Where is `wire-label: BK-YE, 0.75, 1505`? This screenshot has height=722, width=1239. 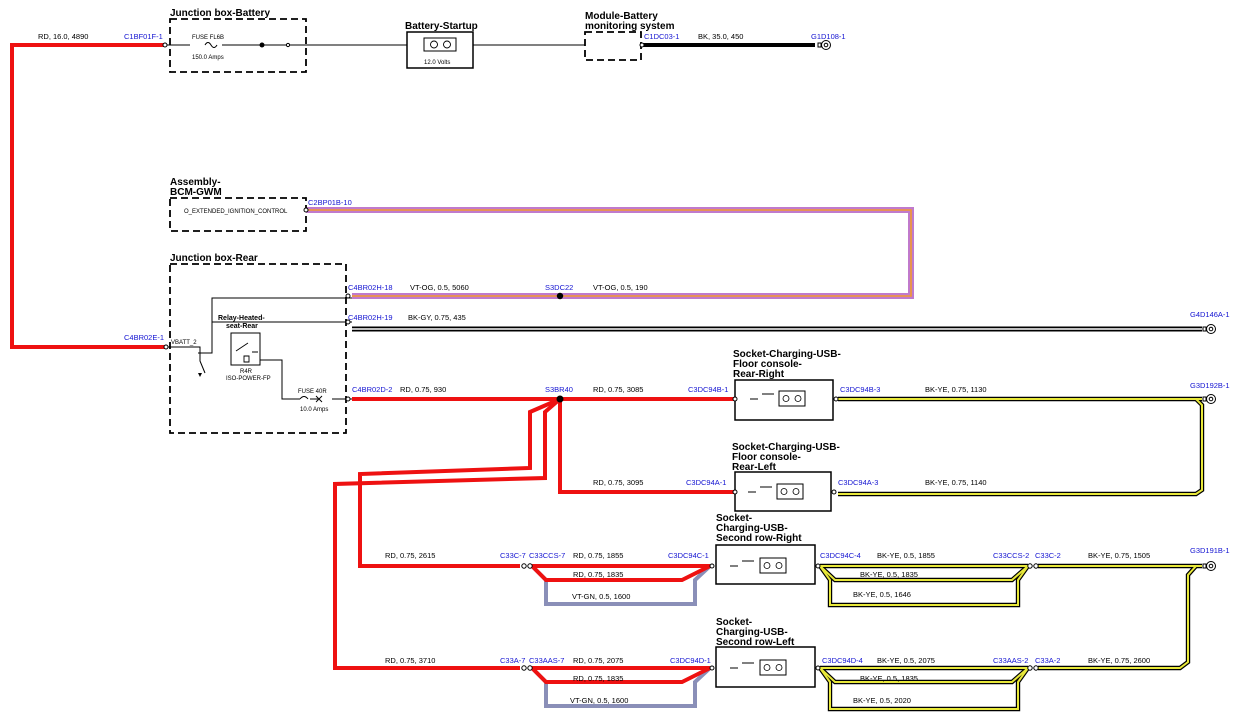 wire-label: BK-YE, 0.75, 1505 is located at coordinates (1119, 555).